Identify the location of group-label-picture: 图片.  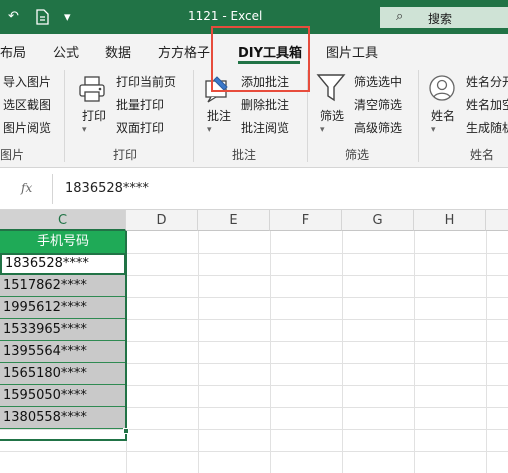
(12, 155).